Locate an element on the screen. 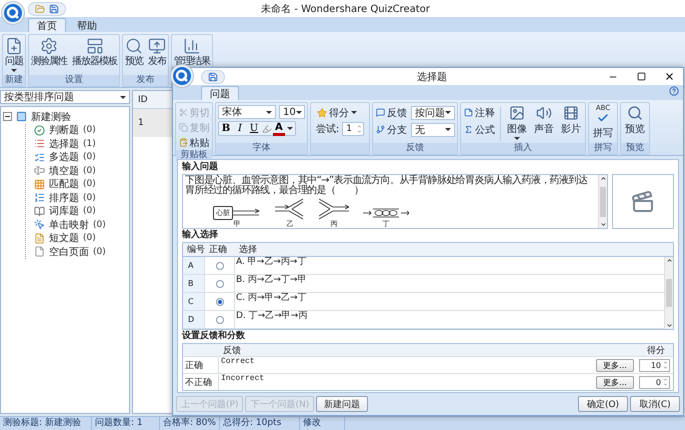 The height and width of the screenshot is (430, 685). tree-item: 新建测验 is located at coordinates (51, 117).